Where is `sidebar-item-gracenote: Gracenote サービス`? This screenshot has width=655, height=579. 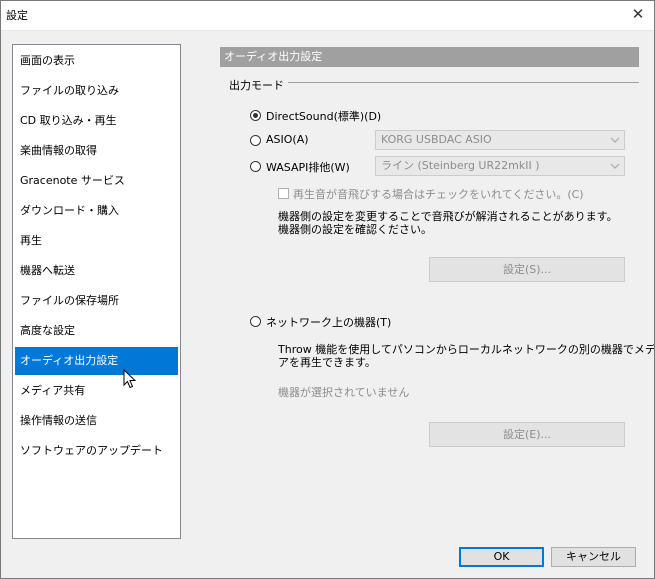
sidebar-item-gracenote: Gracenote サービス is located at coordinates (96, 181).